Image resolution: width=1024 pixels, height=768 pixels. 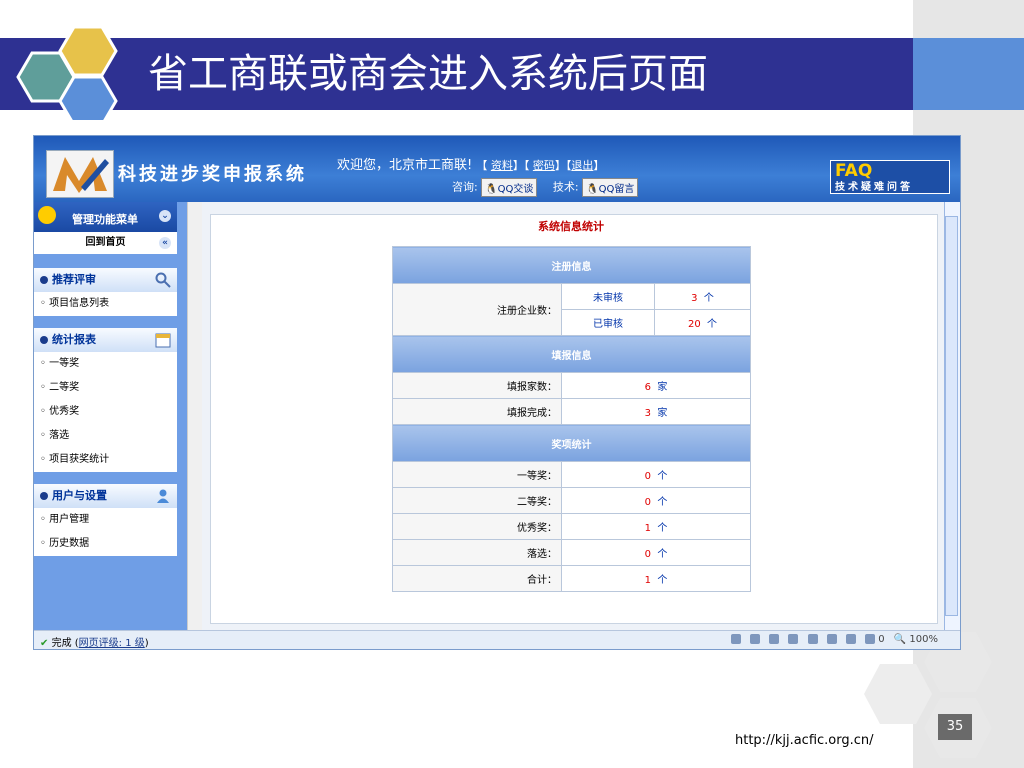 What do you see at coordinates (497, 639) in the screenshot?
I see `browser-statusbar: ✔ 完成 (网页评级: 1 级) 0 🔍 100%` at bounding box center [497, 639].